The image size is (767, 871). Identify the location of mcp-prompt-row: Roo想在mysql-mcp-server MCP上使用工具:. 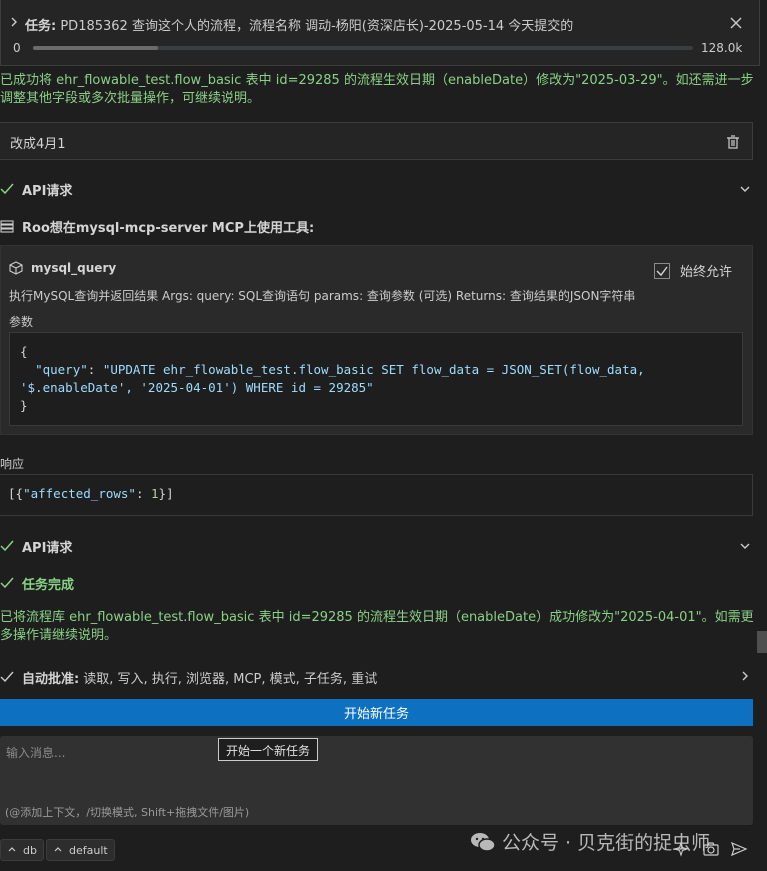
(157, 226).